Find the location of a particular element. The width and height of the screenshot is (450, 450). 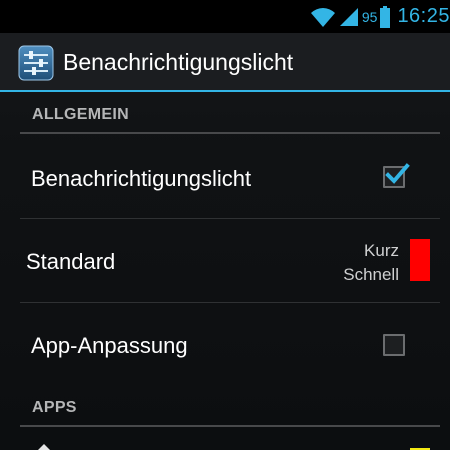

standard-summary: Kurz Schnell is located at coordinates (371, 263).